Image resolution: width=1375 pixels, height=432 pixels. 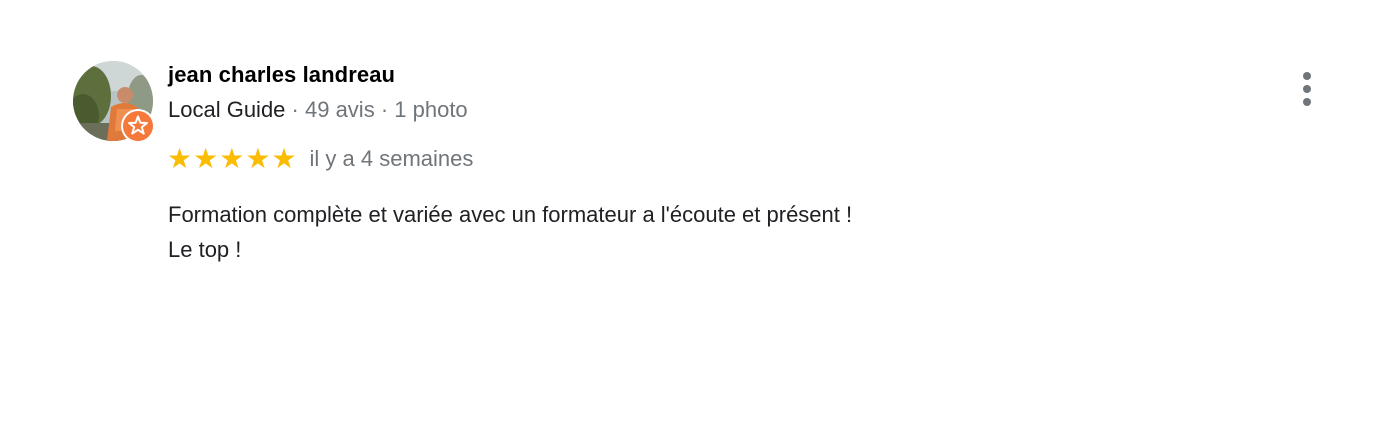 I want to click on author-meta: Local Guide · 49 avis · 1 photo, so click(x=318, y=110).